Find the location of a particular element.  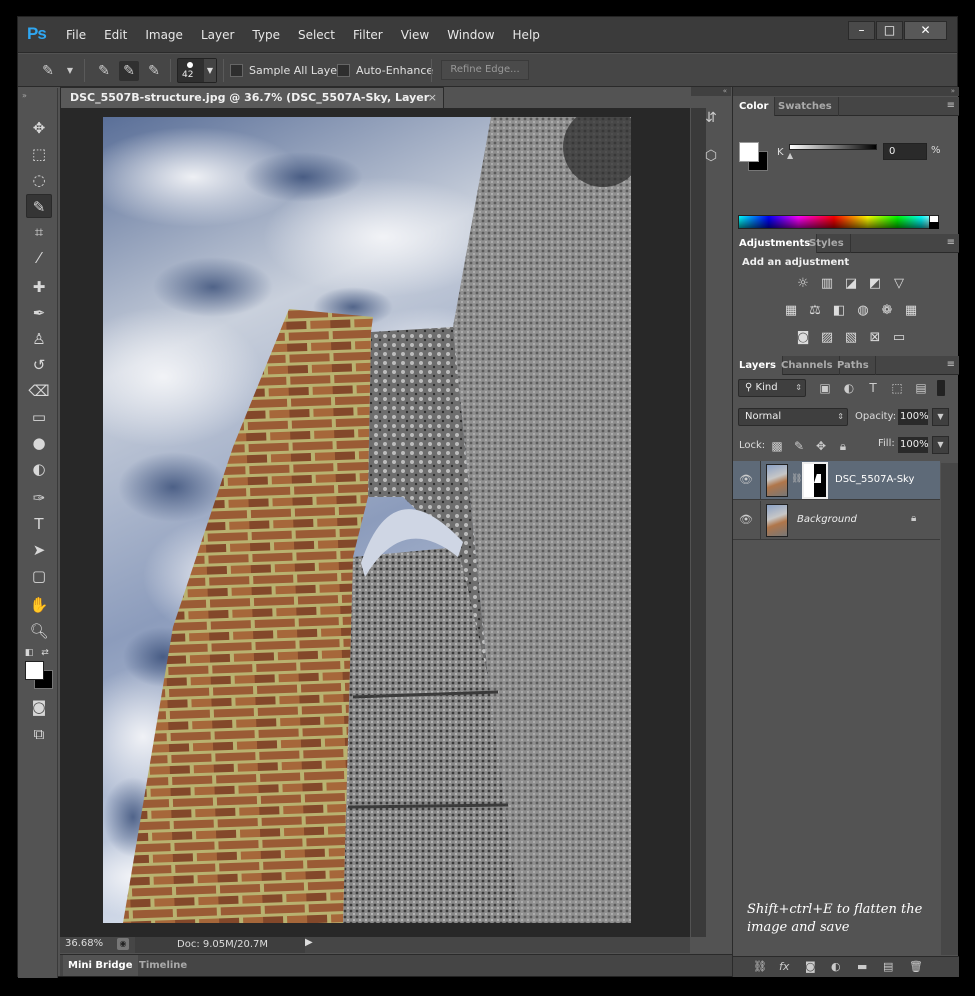

menu-image: Image is located at coordinates (164, 35).